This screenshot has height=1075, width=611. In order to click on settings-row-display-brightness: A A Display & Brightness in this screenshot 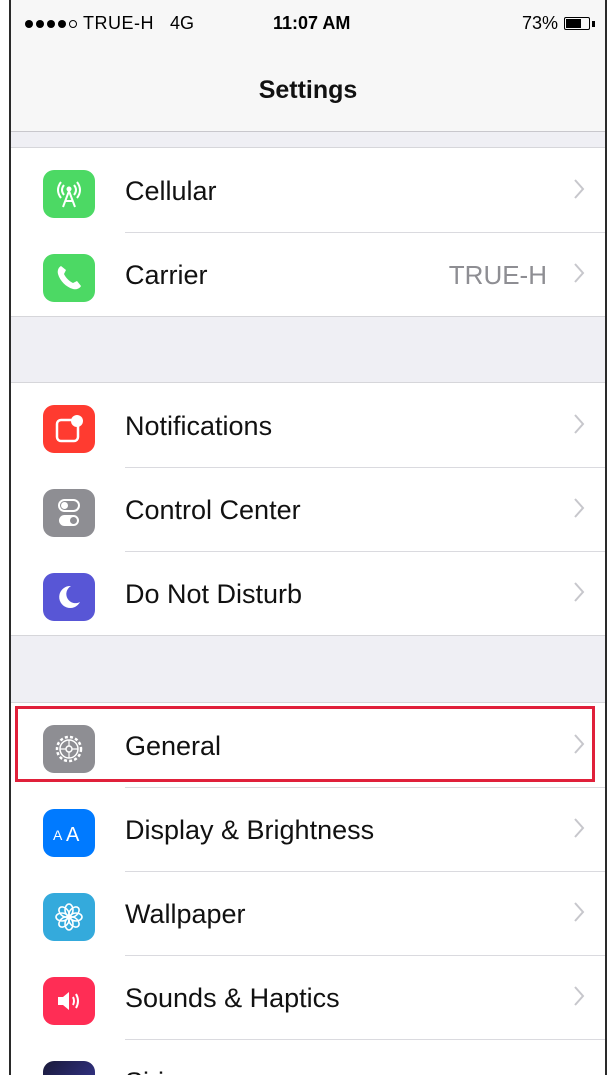, I will do `click(308, 829)`.